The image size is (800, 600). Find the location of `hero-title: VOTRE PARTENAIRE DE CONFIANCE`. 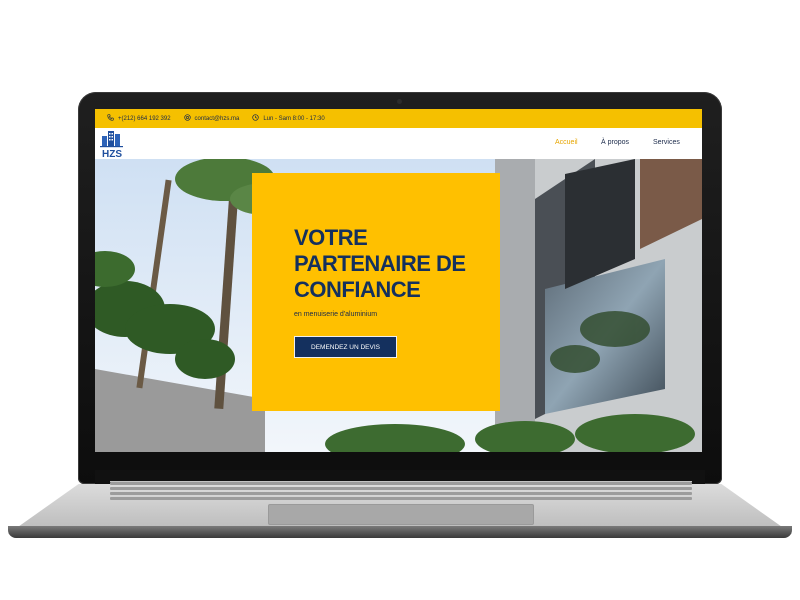

hero-title: VOTRE PARTENAIRE DE CONFIANCE is located at coordinates (380, 263).